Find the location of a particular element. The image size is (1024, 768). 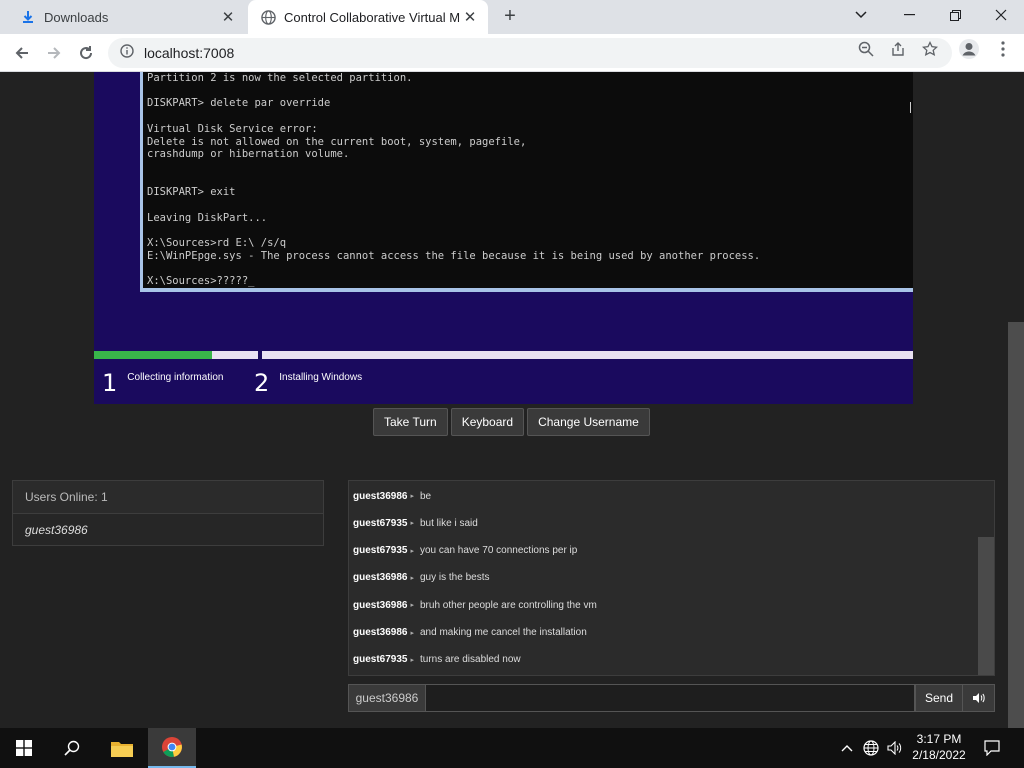

setup-step-2: 2 Installing Windows is located at coordinates (308, 383).